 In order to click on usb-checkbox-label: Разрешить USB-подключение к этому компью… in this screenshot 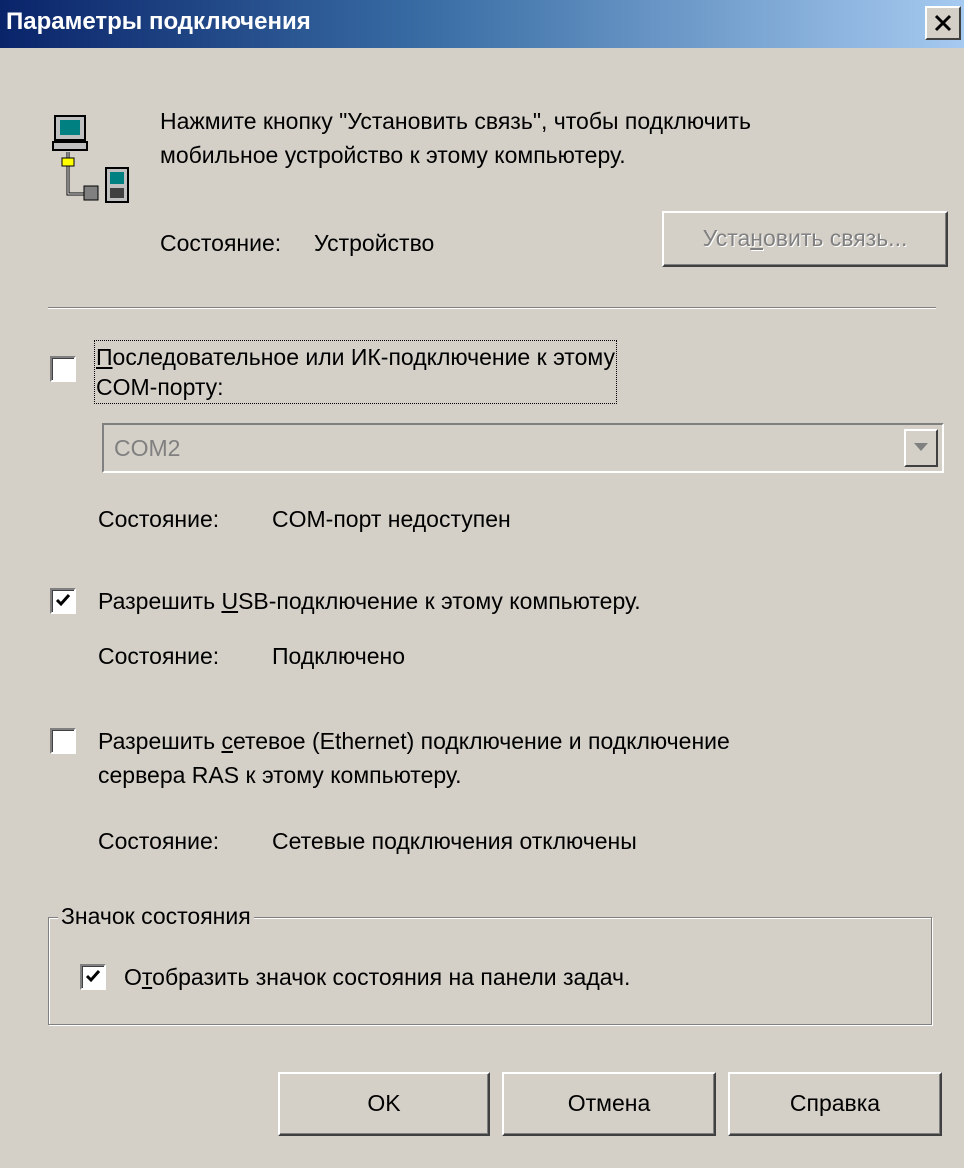, I will do `click(369, 601)`.